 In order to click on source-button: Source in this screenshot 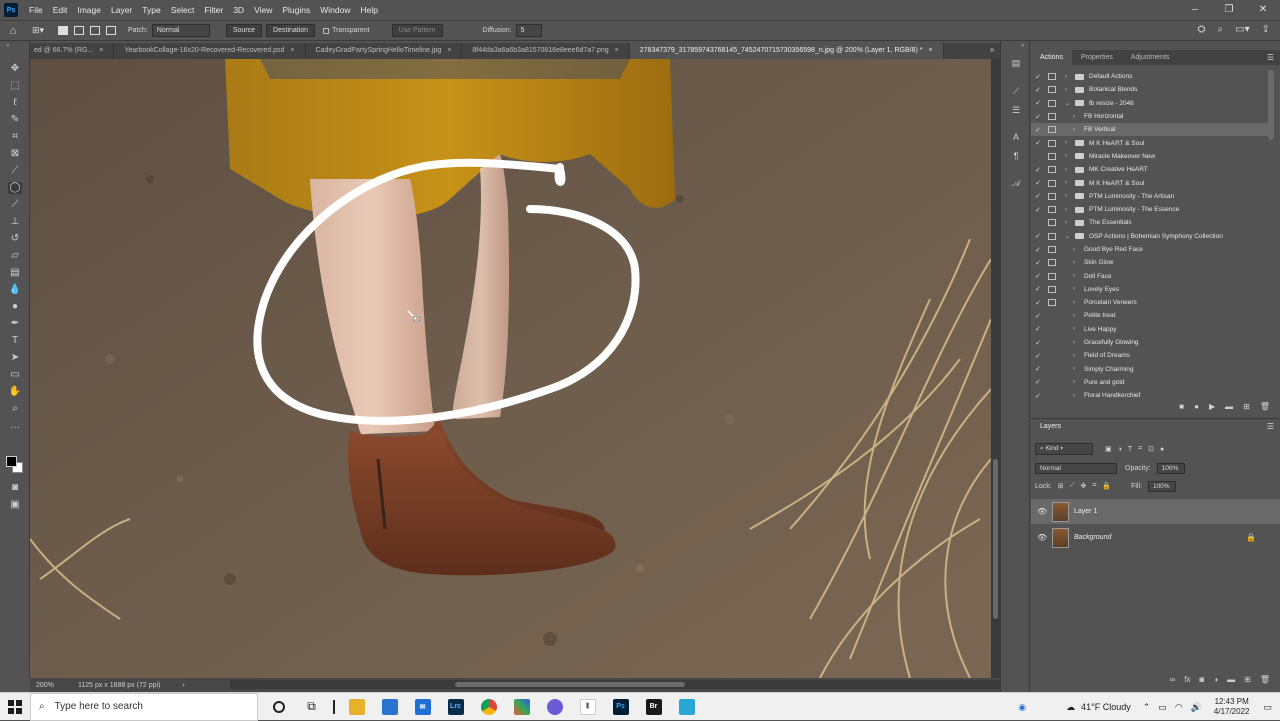, I will do `click(244, 30)`.